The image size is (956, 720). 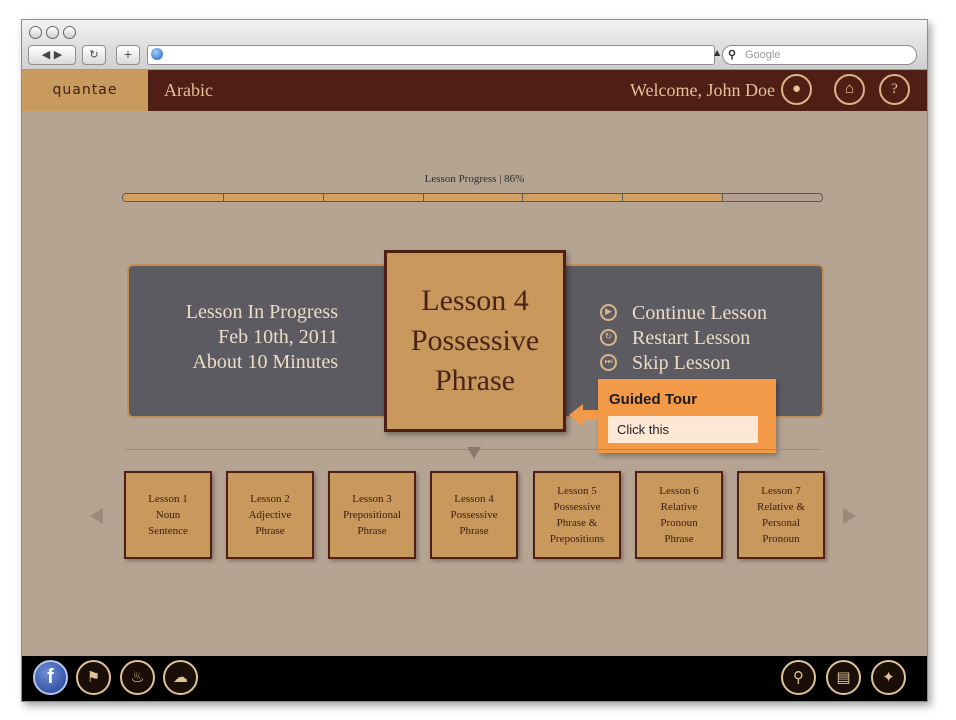 What do you see at coordinates (894, 89) in the screenshot?
I see `help-icon: ?` at bounding box center [894, 89].